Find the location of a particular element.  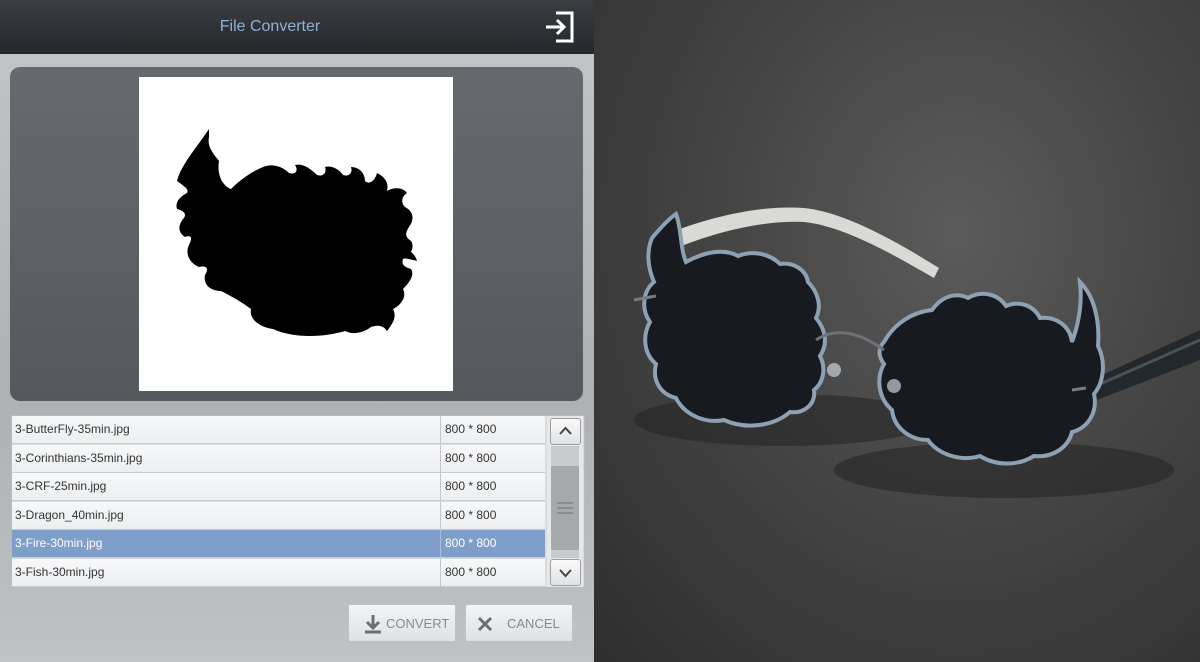

close-icon is located at coordinates (485, 624).